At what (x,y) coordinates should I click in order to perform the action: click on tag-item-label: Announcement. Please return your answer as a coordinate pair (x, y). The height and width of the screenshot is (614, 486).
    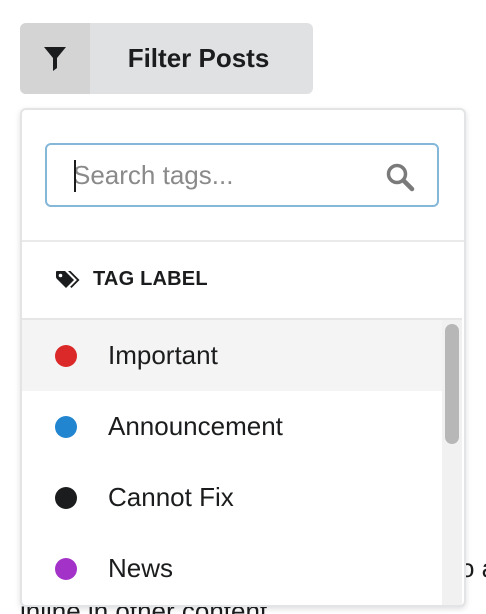
    Looking at the image, I should click on (195, 426).